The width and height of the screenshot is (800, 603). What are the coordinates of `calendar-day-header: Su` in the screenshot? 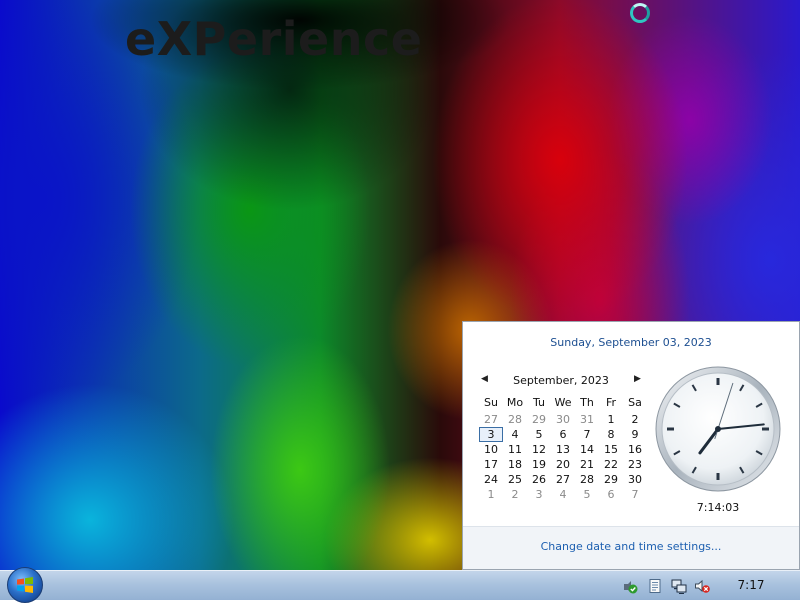 It's located at (491, 402).